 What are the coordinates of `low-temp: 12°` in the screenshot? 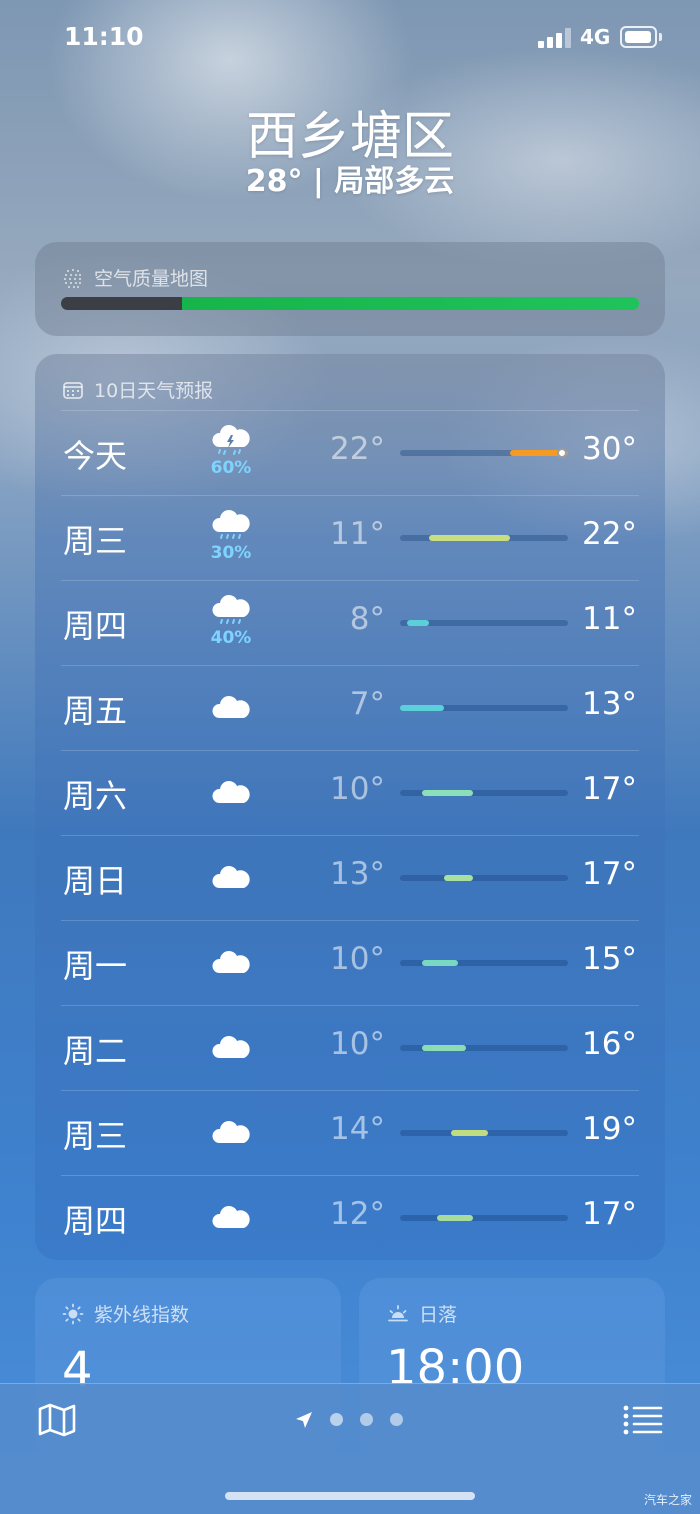 It's located at (357, 1214).